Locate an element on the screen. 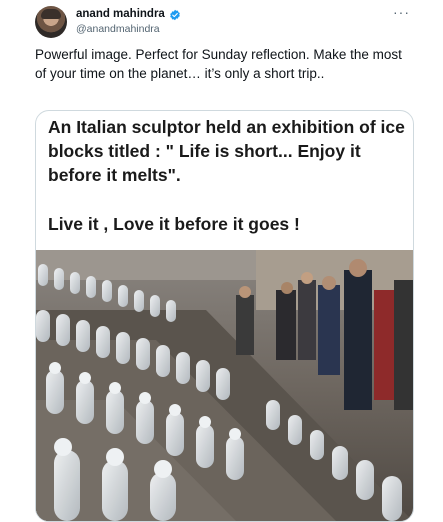  verified-badge-icon is located at coordinates (175, 14).